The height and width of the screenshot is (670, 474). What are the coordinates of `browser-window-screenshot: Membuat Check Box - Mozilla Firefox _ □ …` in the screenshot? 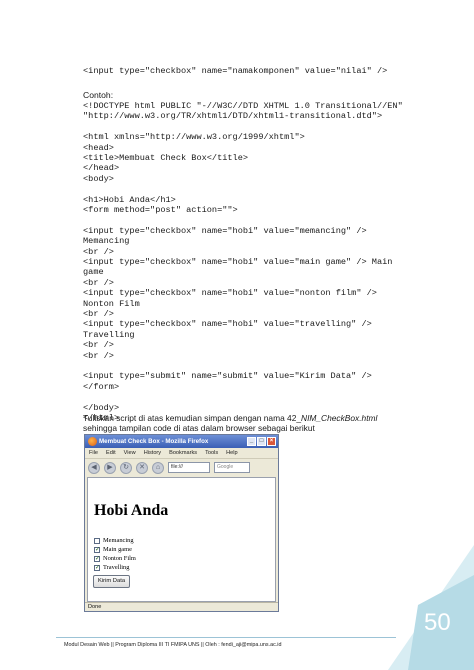 It's located at (181, 523).